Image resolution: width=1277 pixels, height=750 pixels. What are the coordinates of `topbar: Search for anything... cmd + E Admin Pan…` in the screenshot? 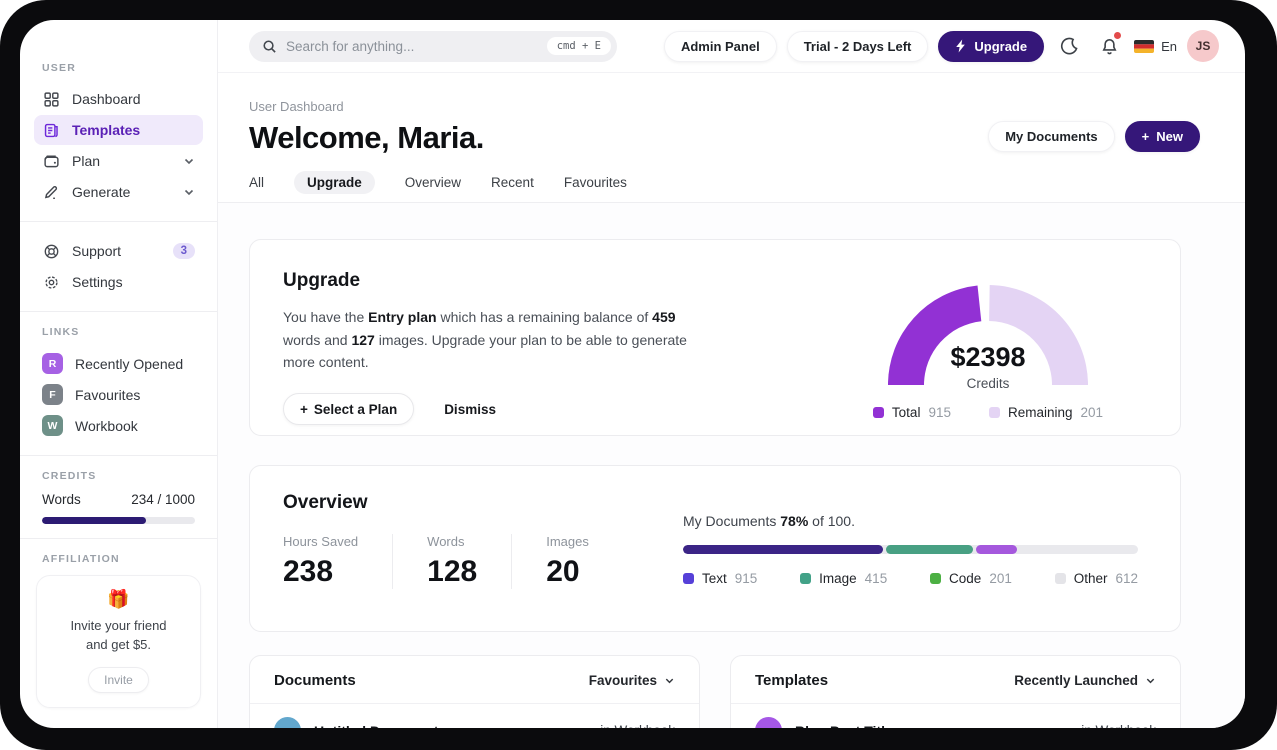 It's located at (731, 46).